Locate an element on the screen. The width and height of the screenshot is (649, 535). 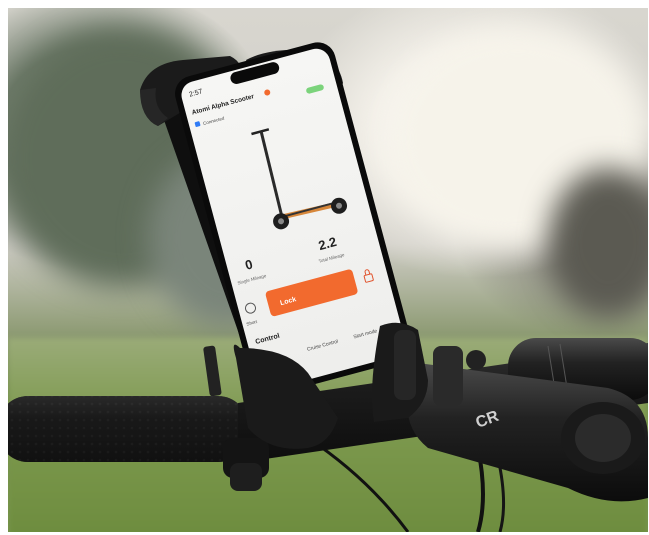
handlebar-left is located at coordinates (128, 429).